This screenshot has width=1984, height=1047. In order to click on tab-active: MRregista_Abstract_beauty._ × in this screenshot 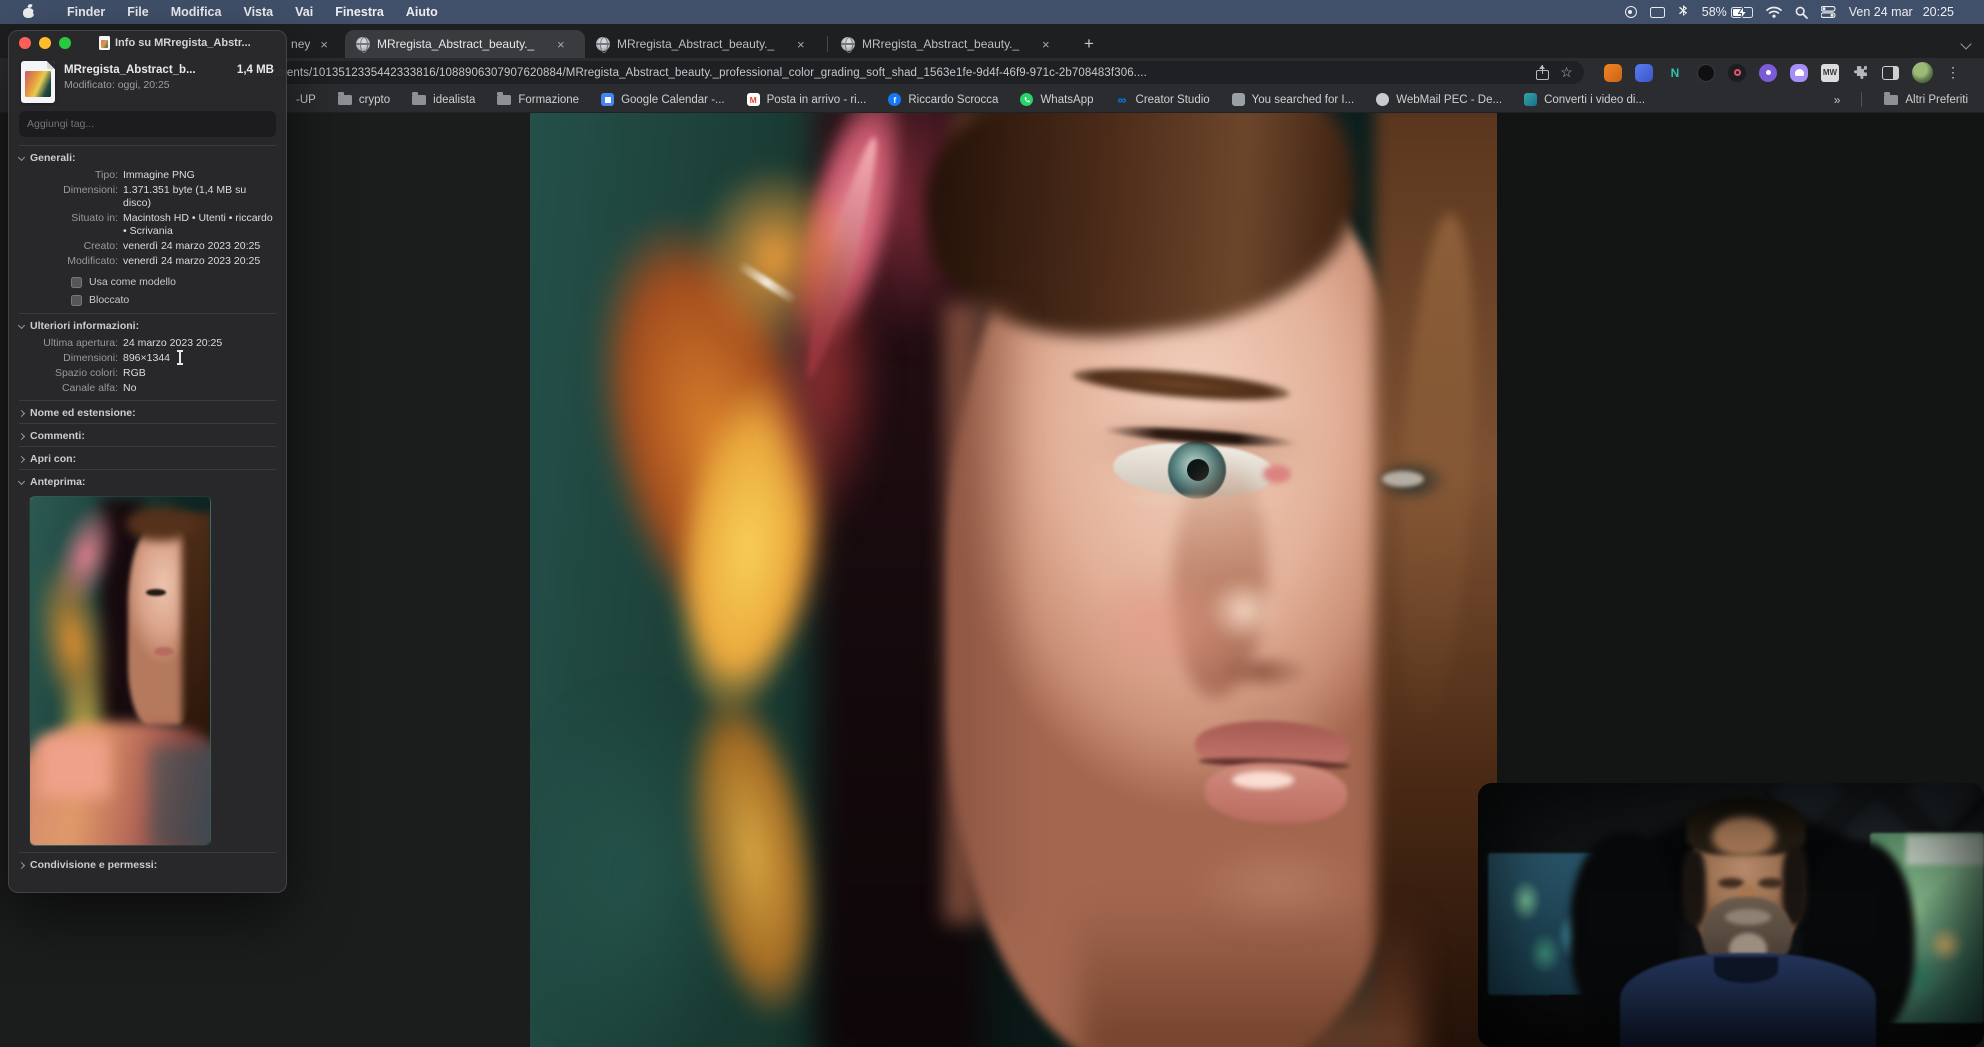, I will do `click(465, 44)`.